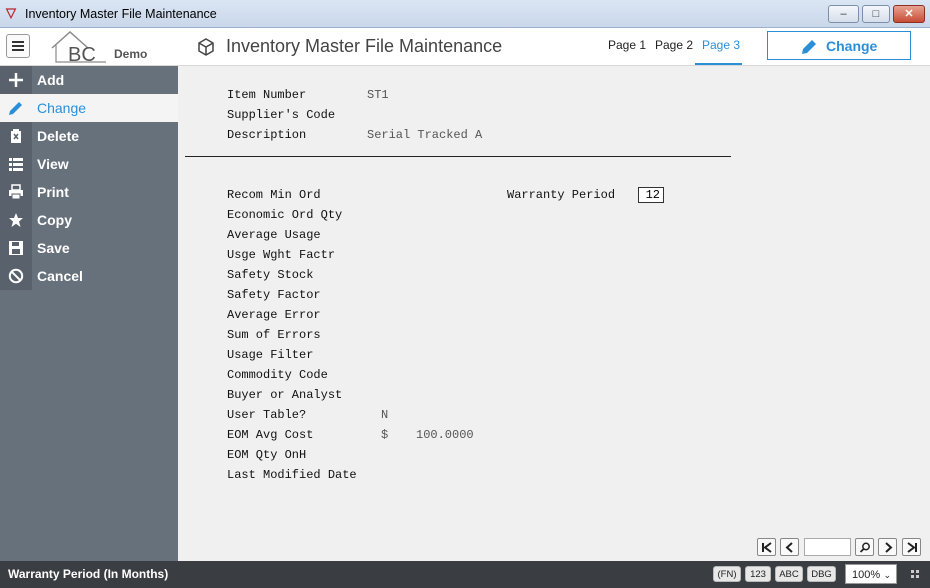 Image resolution: width=930 pixels, height=588 pixels. I want to click on field-label-usage-filter: Usage Filter, so click(270, 355).